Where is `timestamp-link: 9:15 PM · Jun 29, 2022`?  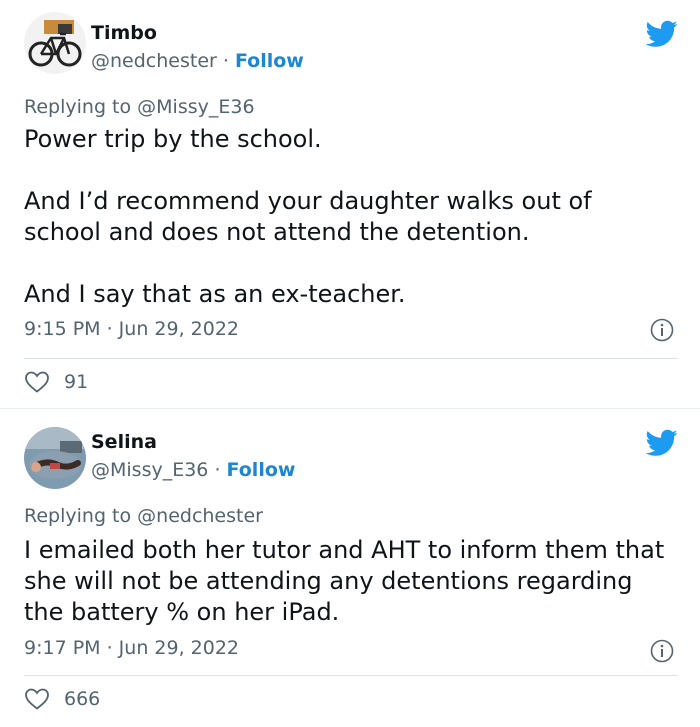
timestamp-link: 9:15 PM · Jun 29, 2022 is located at coordinates (131, 329).